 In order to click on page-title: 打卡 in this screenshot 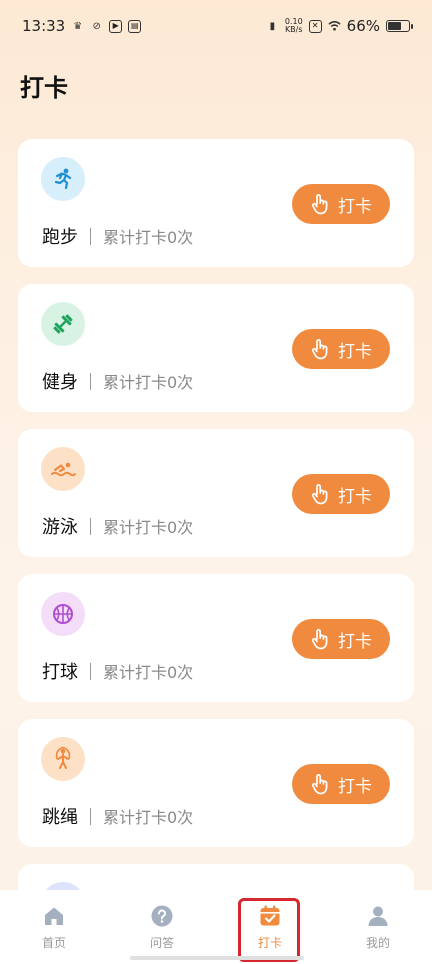, I will do `click(44, 88)`.